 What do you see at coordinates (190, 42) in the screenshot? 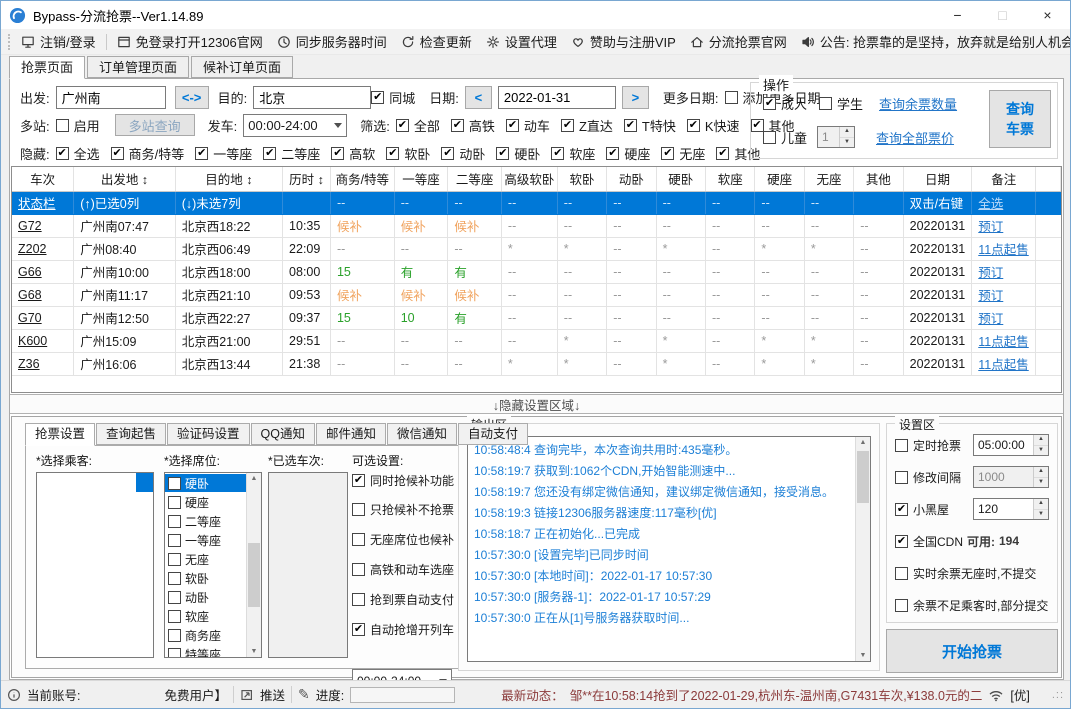
I see `toolbar-item-2: 免登录打开12306官网` at bounding box center [190, 42].